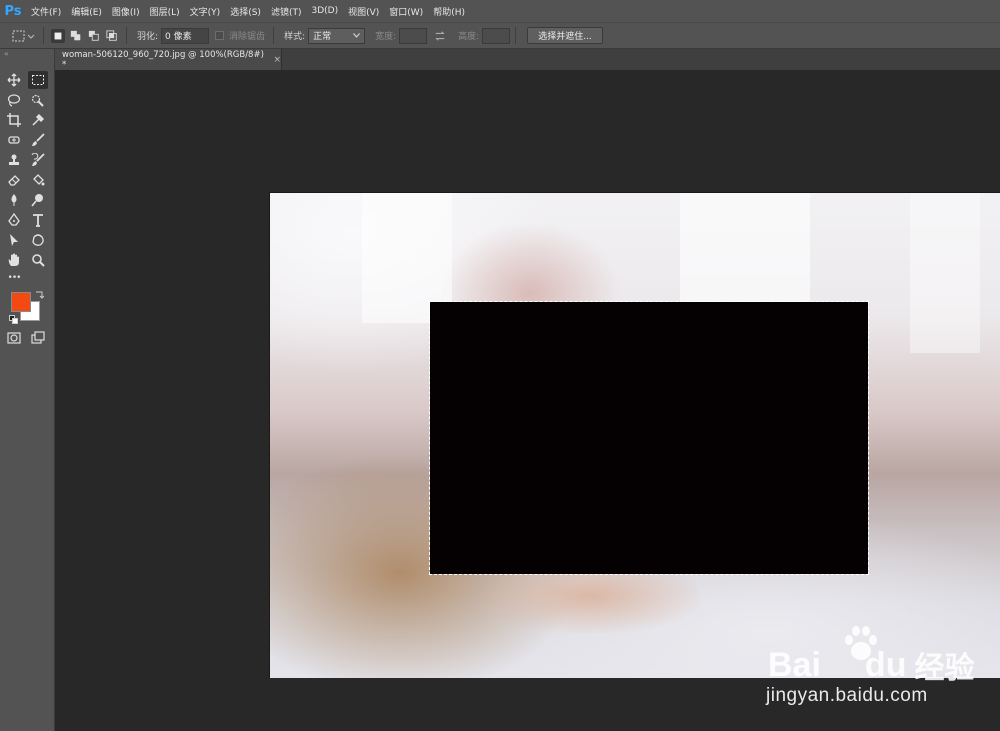 The image size is (1000, 731). What do you see at coordinates (386, 37) in the screenshot?
I see `width-label: 宽度:` at bounding box center [386, 37].